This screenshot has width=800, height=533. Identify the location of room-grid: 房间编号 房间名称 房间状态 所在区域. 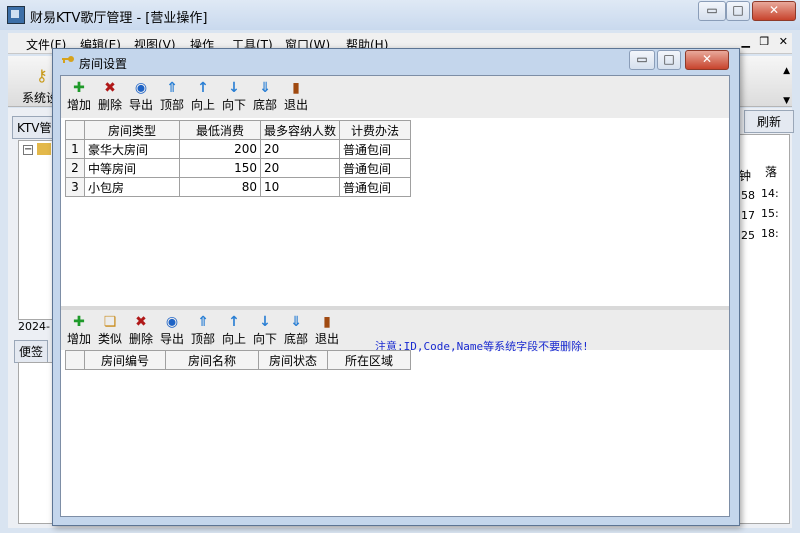
(238, 360).